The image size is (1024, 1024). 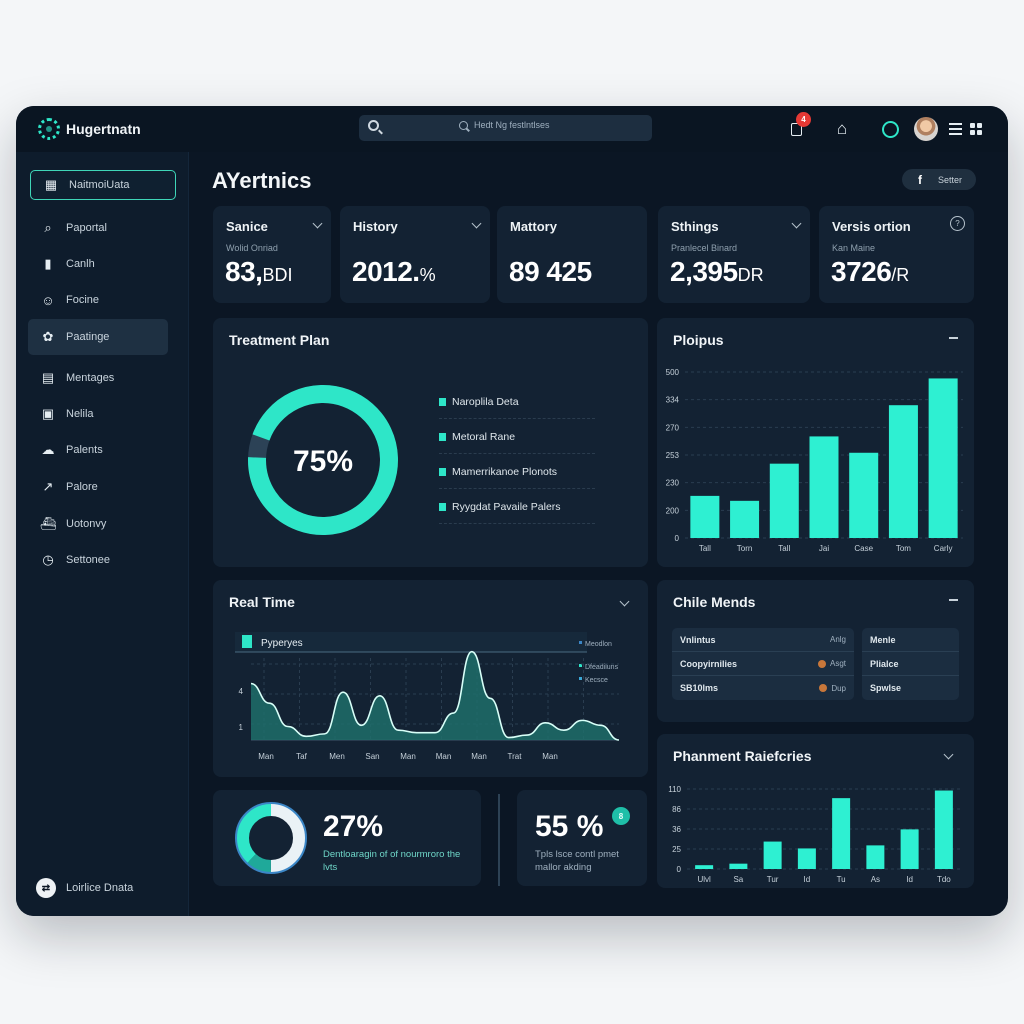 I want to click on stat-card: Sthings Pranlecel Binard 2,395DR, so click(x=734, y=254).